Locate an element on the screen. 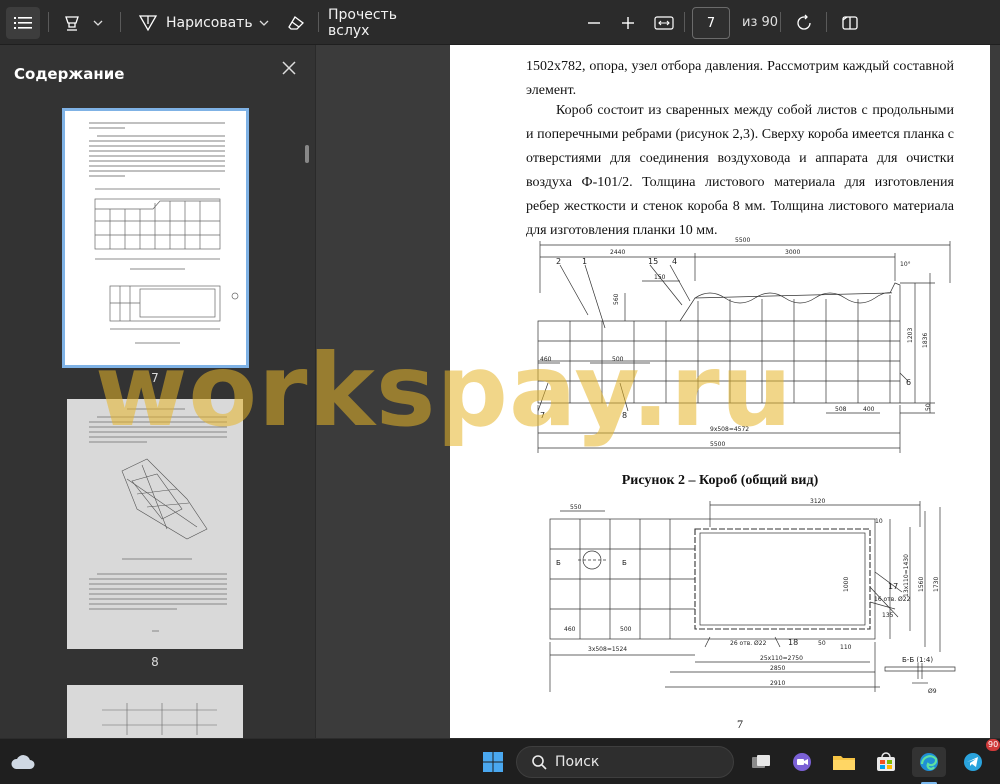  read-aloud-button: Прочесть вслух is located at coordinates (383, 23).